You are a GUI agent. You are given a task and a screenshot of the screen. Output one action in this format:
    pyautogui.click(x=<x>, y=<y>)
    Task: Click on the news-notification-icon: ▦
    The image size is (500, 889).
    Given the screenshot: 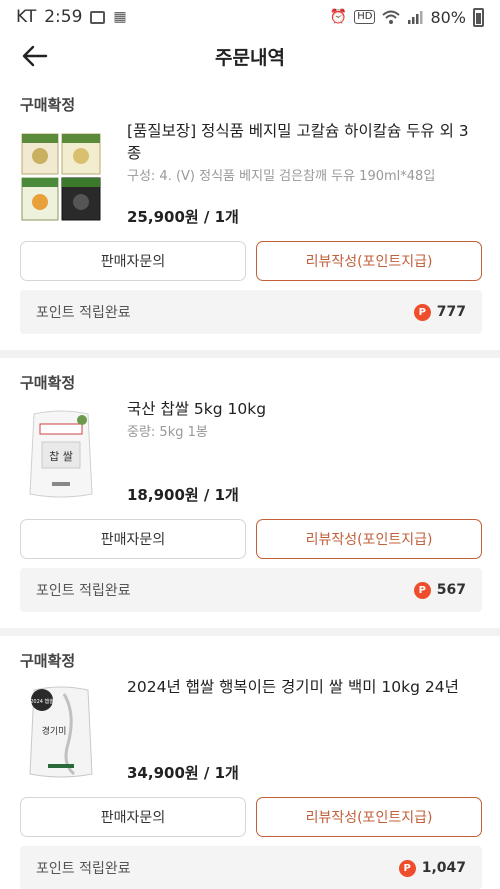 What is the action you would take?
    pyautogui.click(x=120, y=17)
    